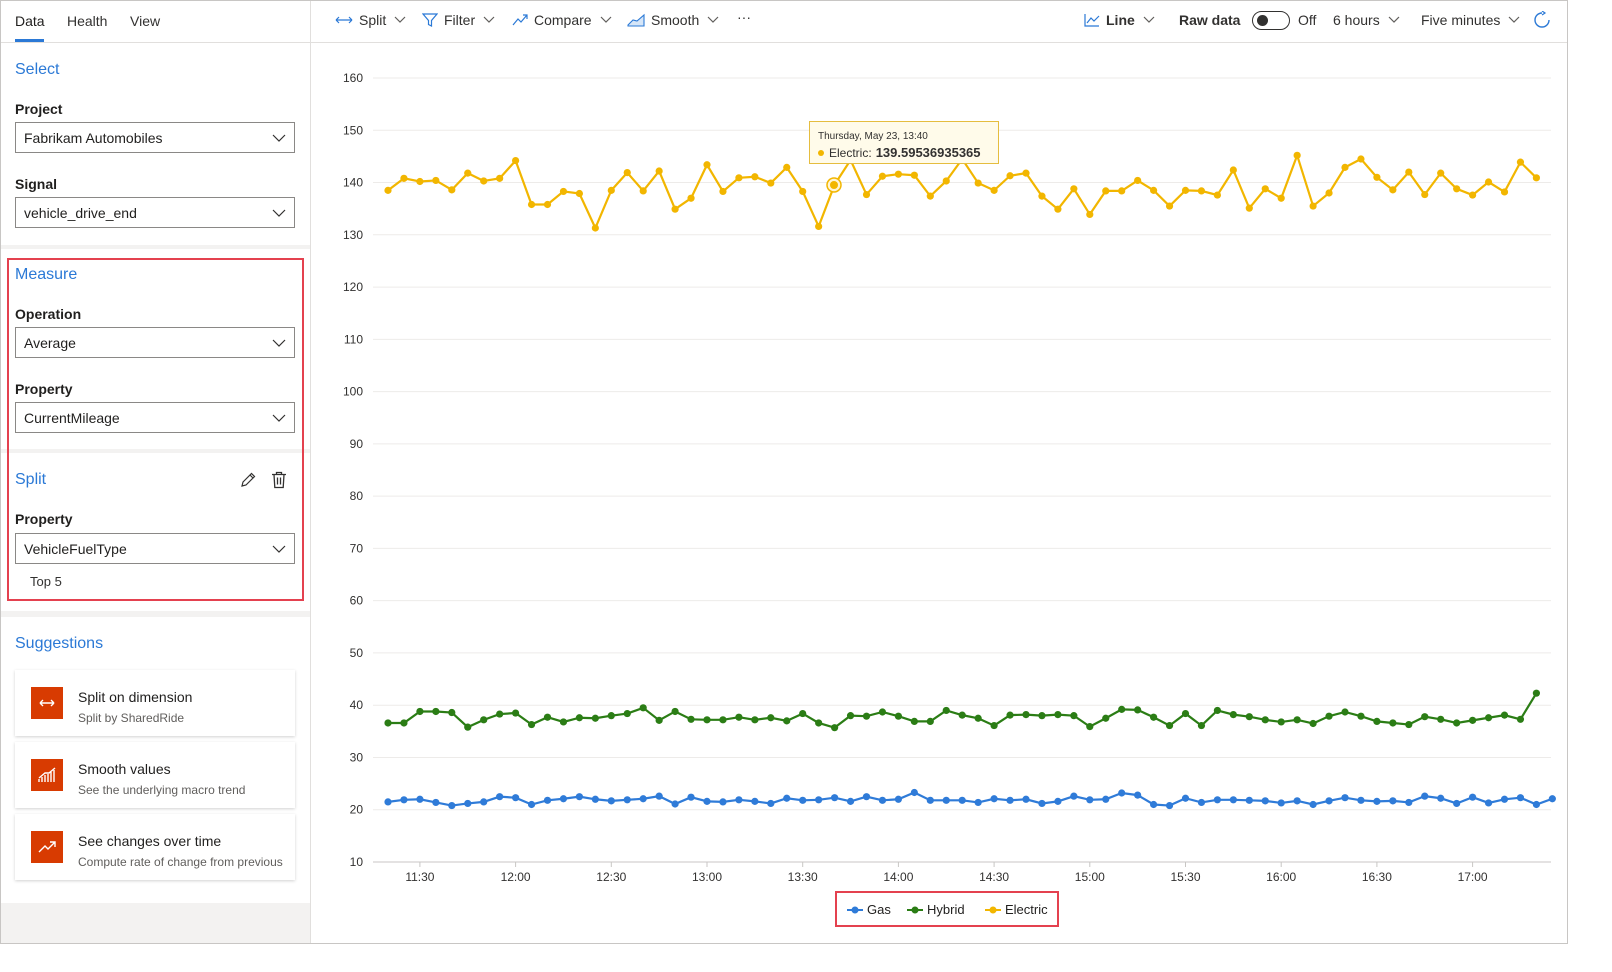 The width and height of the screenshot is (1612, 972). Describe the element at coordinates (915, 909) in the screenshot. I see `legend-swatch` at that location.